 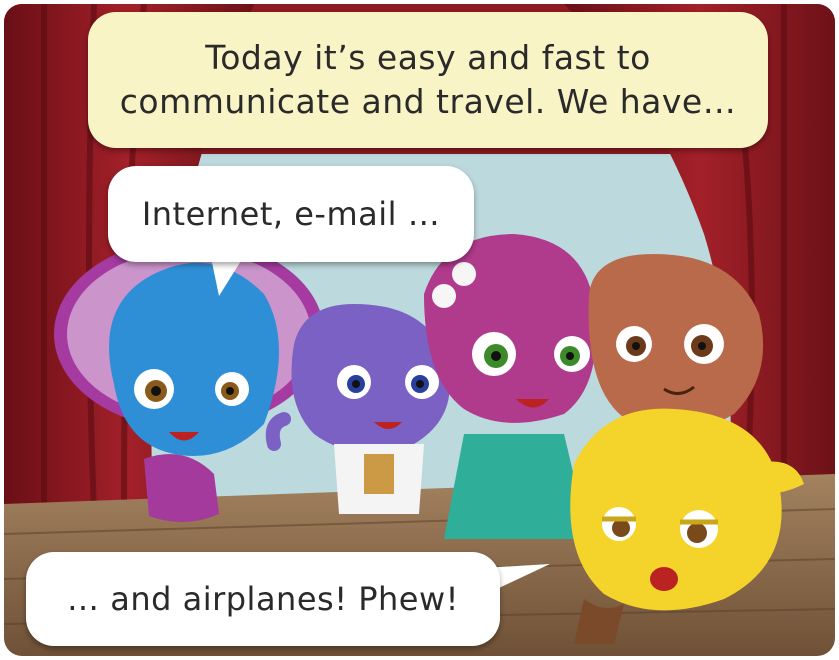 I want to click on speech-bubble-2-text: … and airplanes! Phew!, so click(x=263, y=599).